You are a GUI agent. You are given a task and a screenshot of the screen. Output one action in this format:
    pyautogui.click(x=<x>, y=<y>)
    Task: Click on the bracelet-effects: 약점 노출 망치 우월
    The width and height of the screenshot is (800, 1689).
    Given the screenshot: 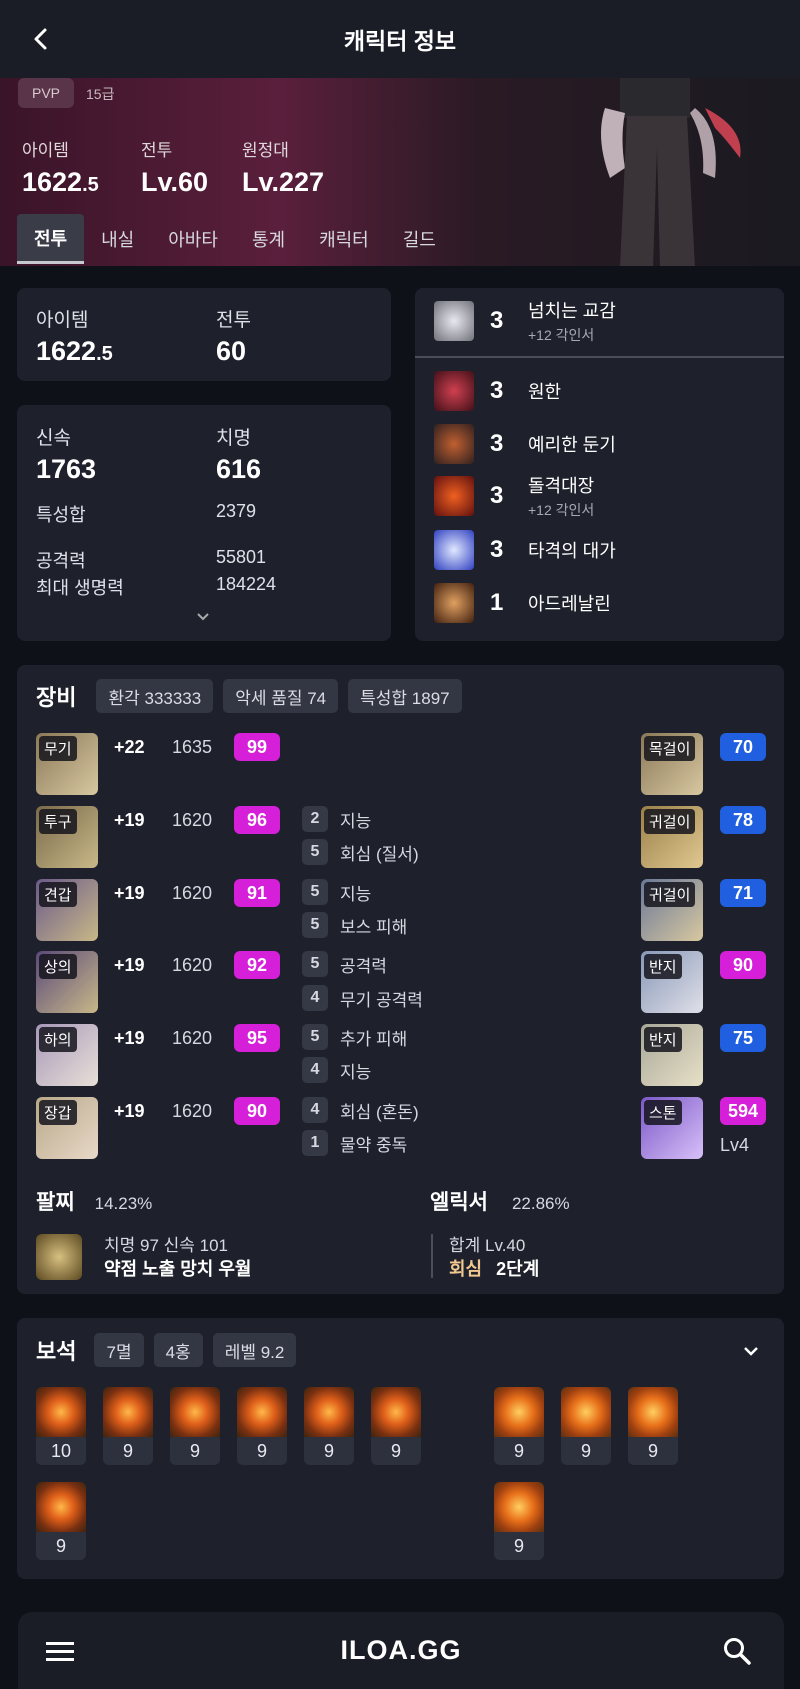 What is the action you would take?
    pyautogui.click(x=178, y=1269)
    